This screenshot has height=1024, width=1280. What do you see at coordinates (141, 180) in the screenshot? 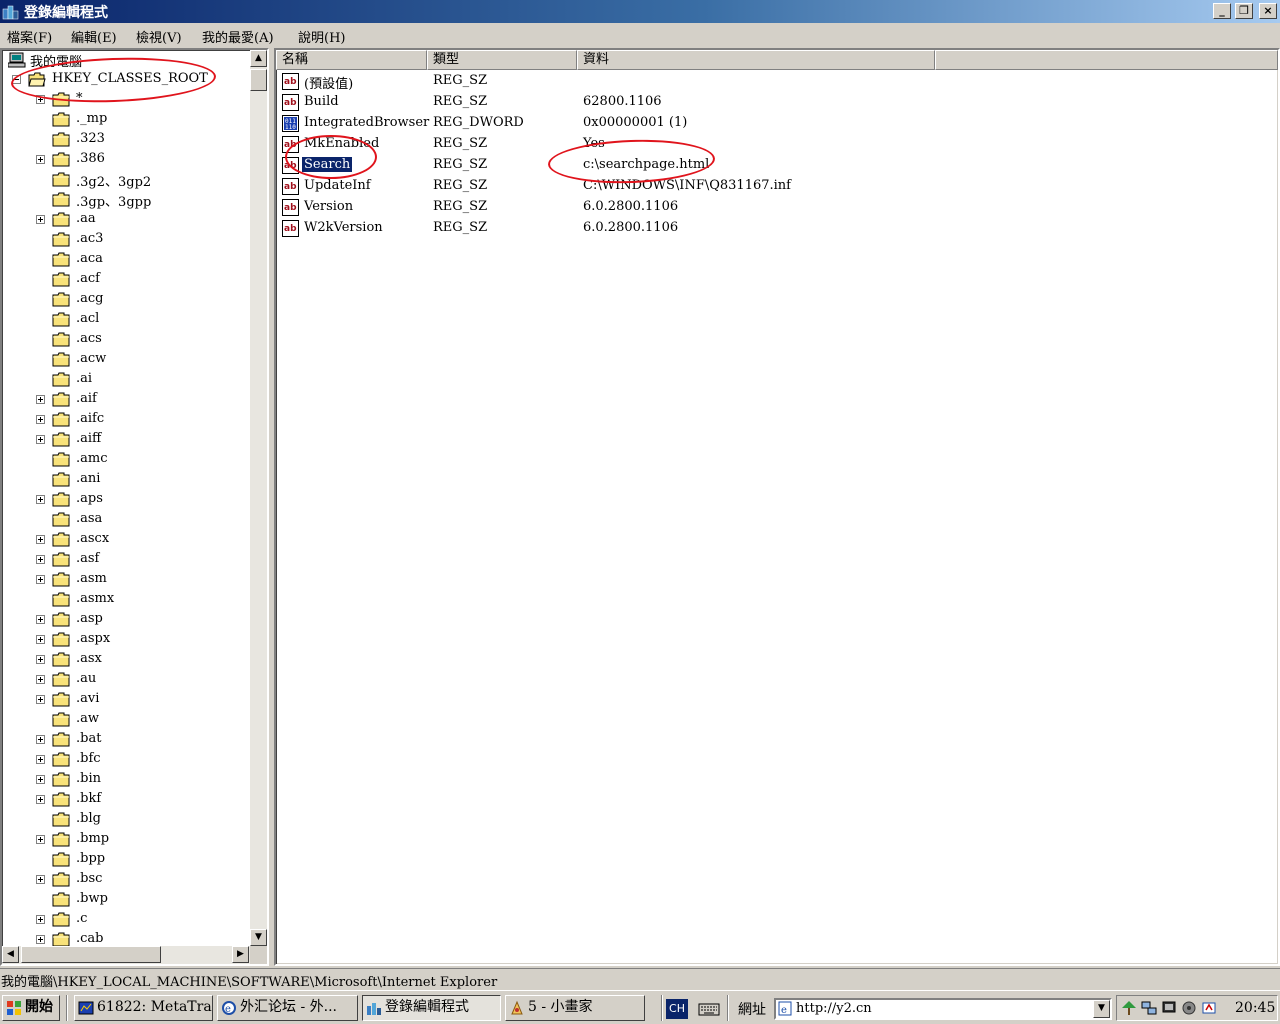
I see `tree-item: .3g2、3gp2` at bounding box center [141, 180].